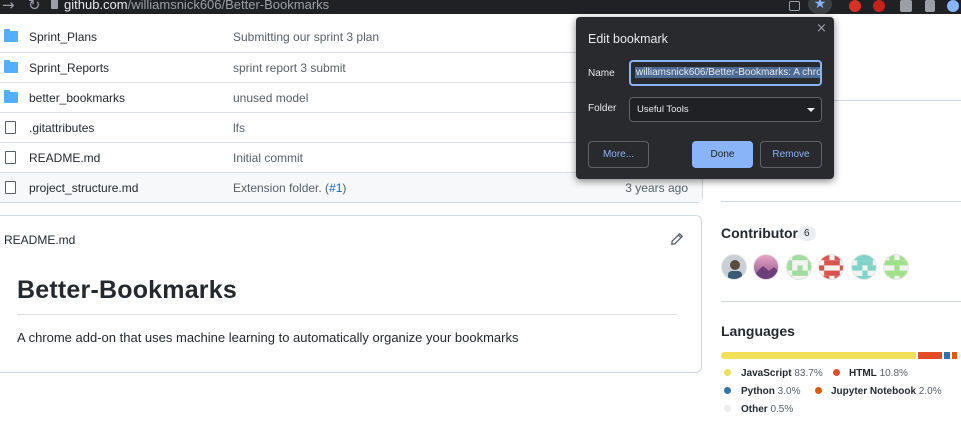  Describe the element at coordinates (344, 188) in the screenshot. I see `commit-message-end: )` at that location.